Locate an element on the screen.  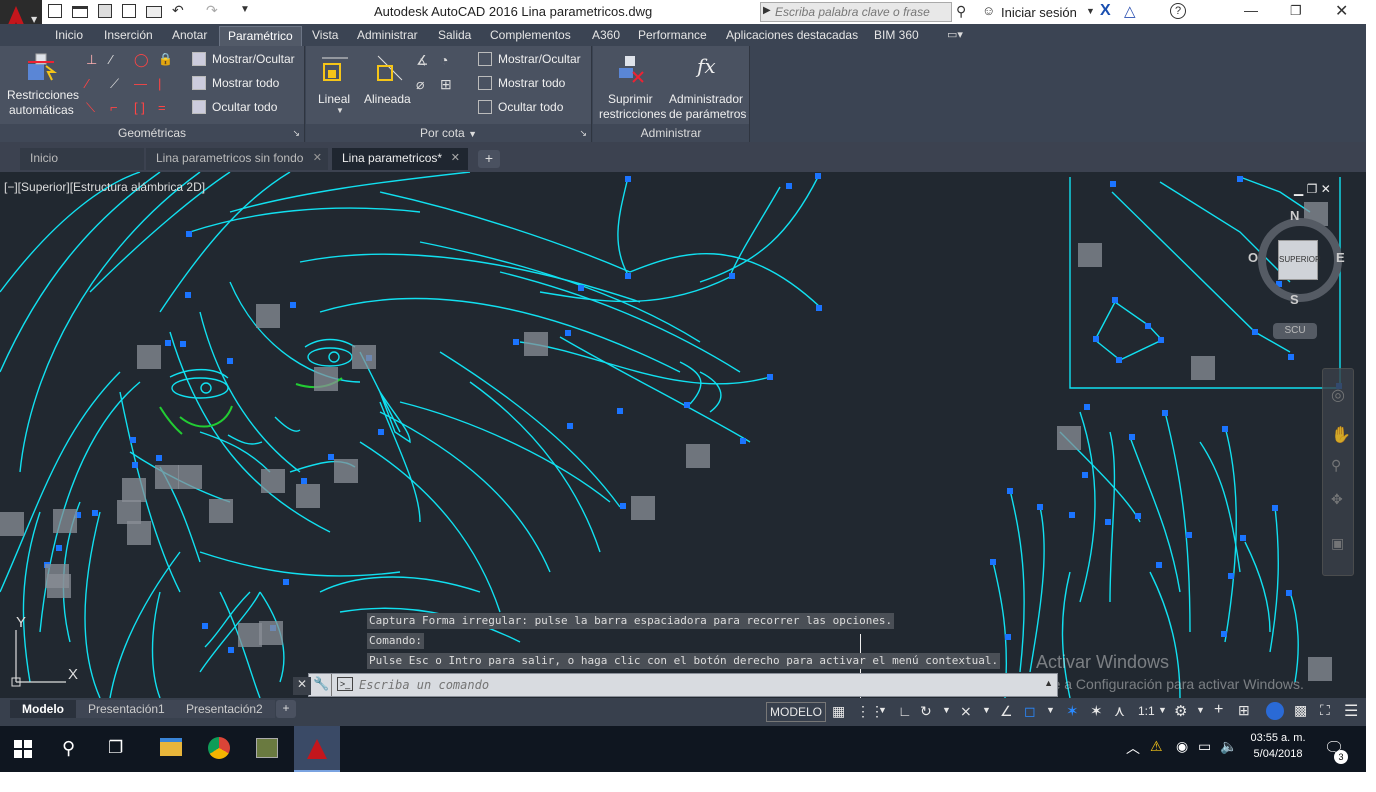
zoom-icon: ⚲ is located at coordinates (1336, 465).